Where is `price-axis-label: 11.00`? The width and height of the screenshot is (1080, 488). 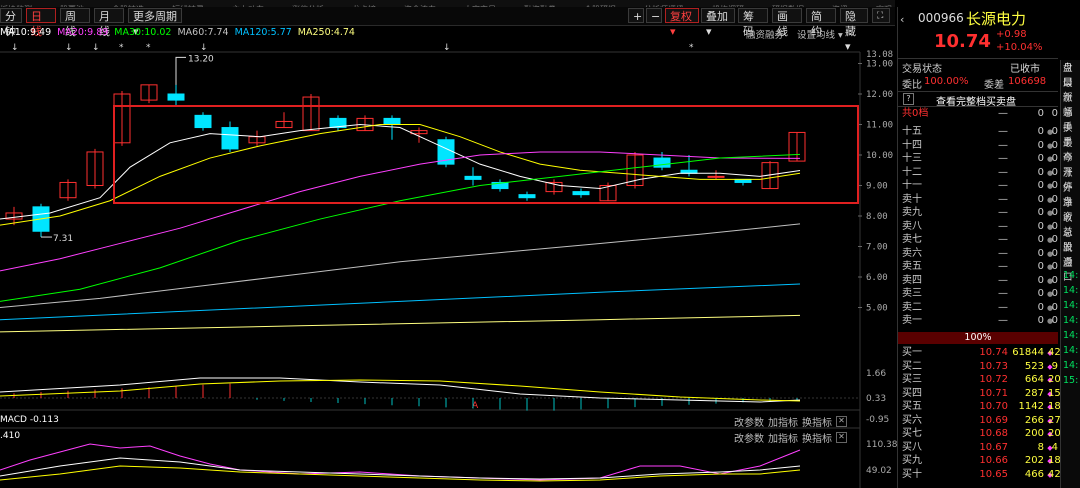 price-axis-label: 11.00 is located at coordinates (879, 126).